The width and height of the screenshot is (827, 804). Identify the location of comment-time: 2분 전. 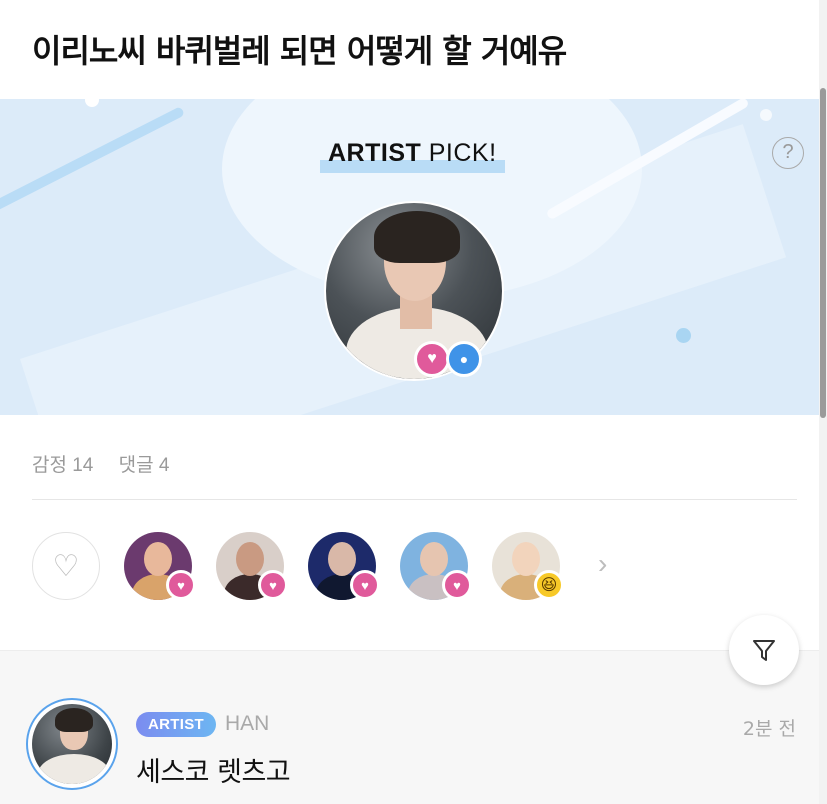
(769, 729).